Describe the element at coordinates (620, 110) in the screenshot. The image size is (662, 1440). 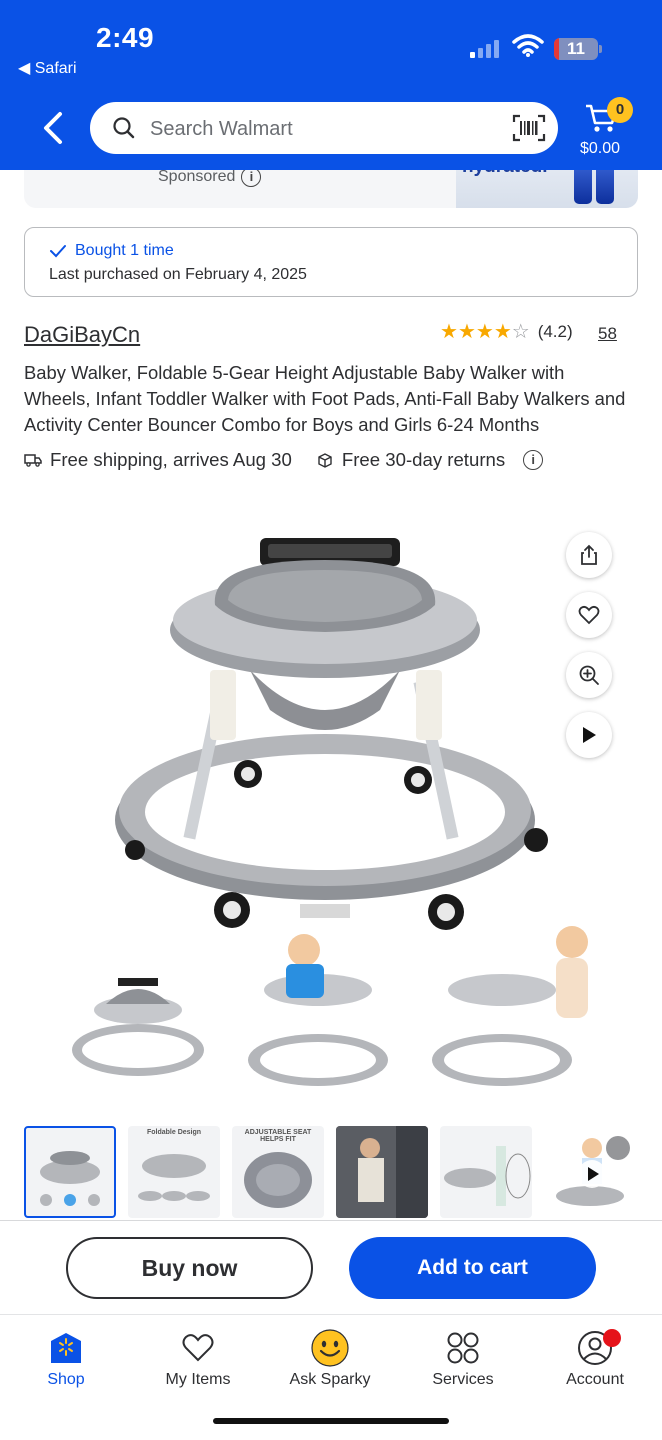
I see `cart-count-badge: 0` at that location.